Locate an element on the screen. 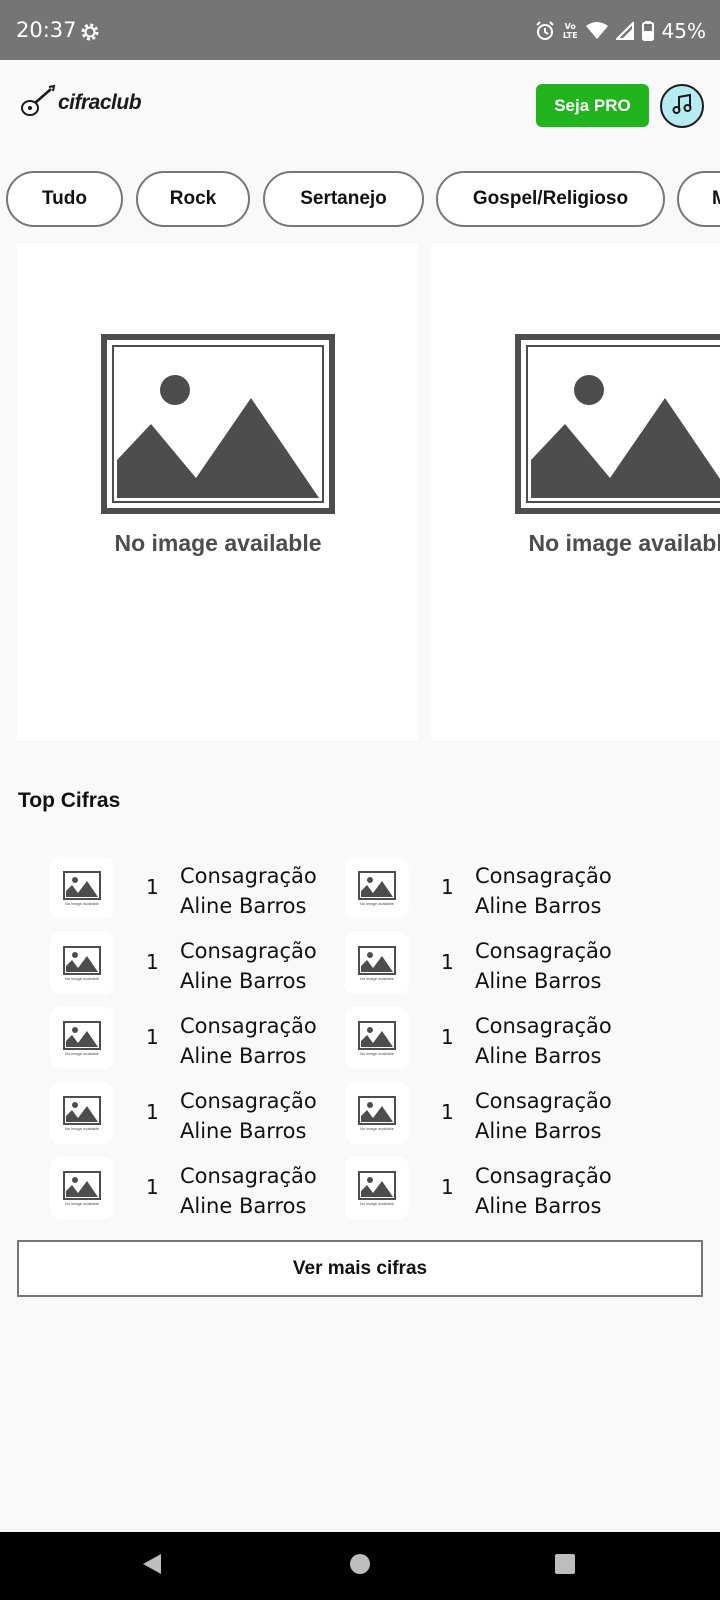  chip-more: M is located at coordinates (698, 199).